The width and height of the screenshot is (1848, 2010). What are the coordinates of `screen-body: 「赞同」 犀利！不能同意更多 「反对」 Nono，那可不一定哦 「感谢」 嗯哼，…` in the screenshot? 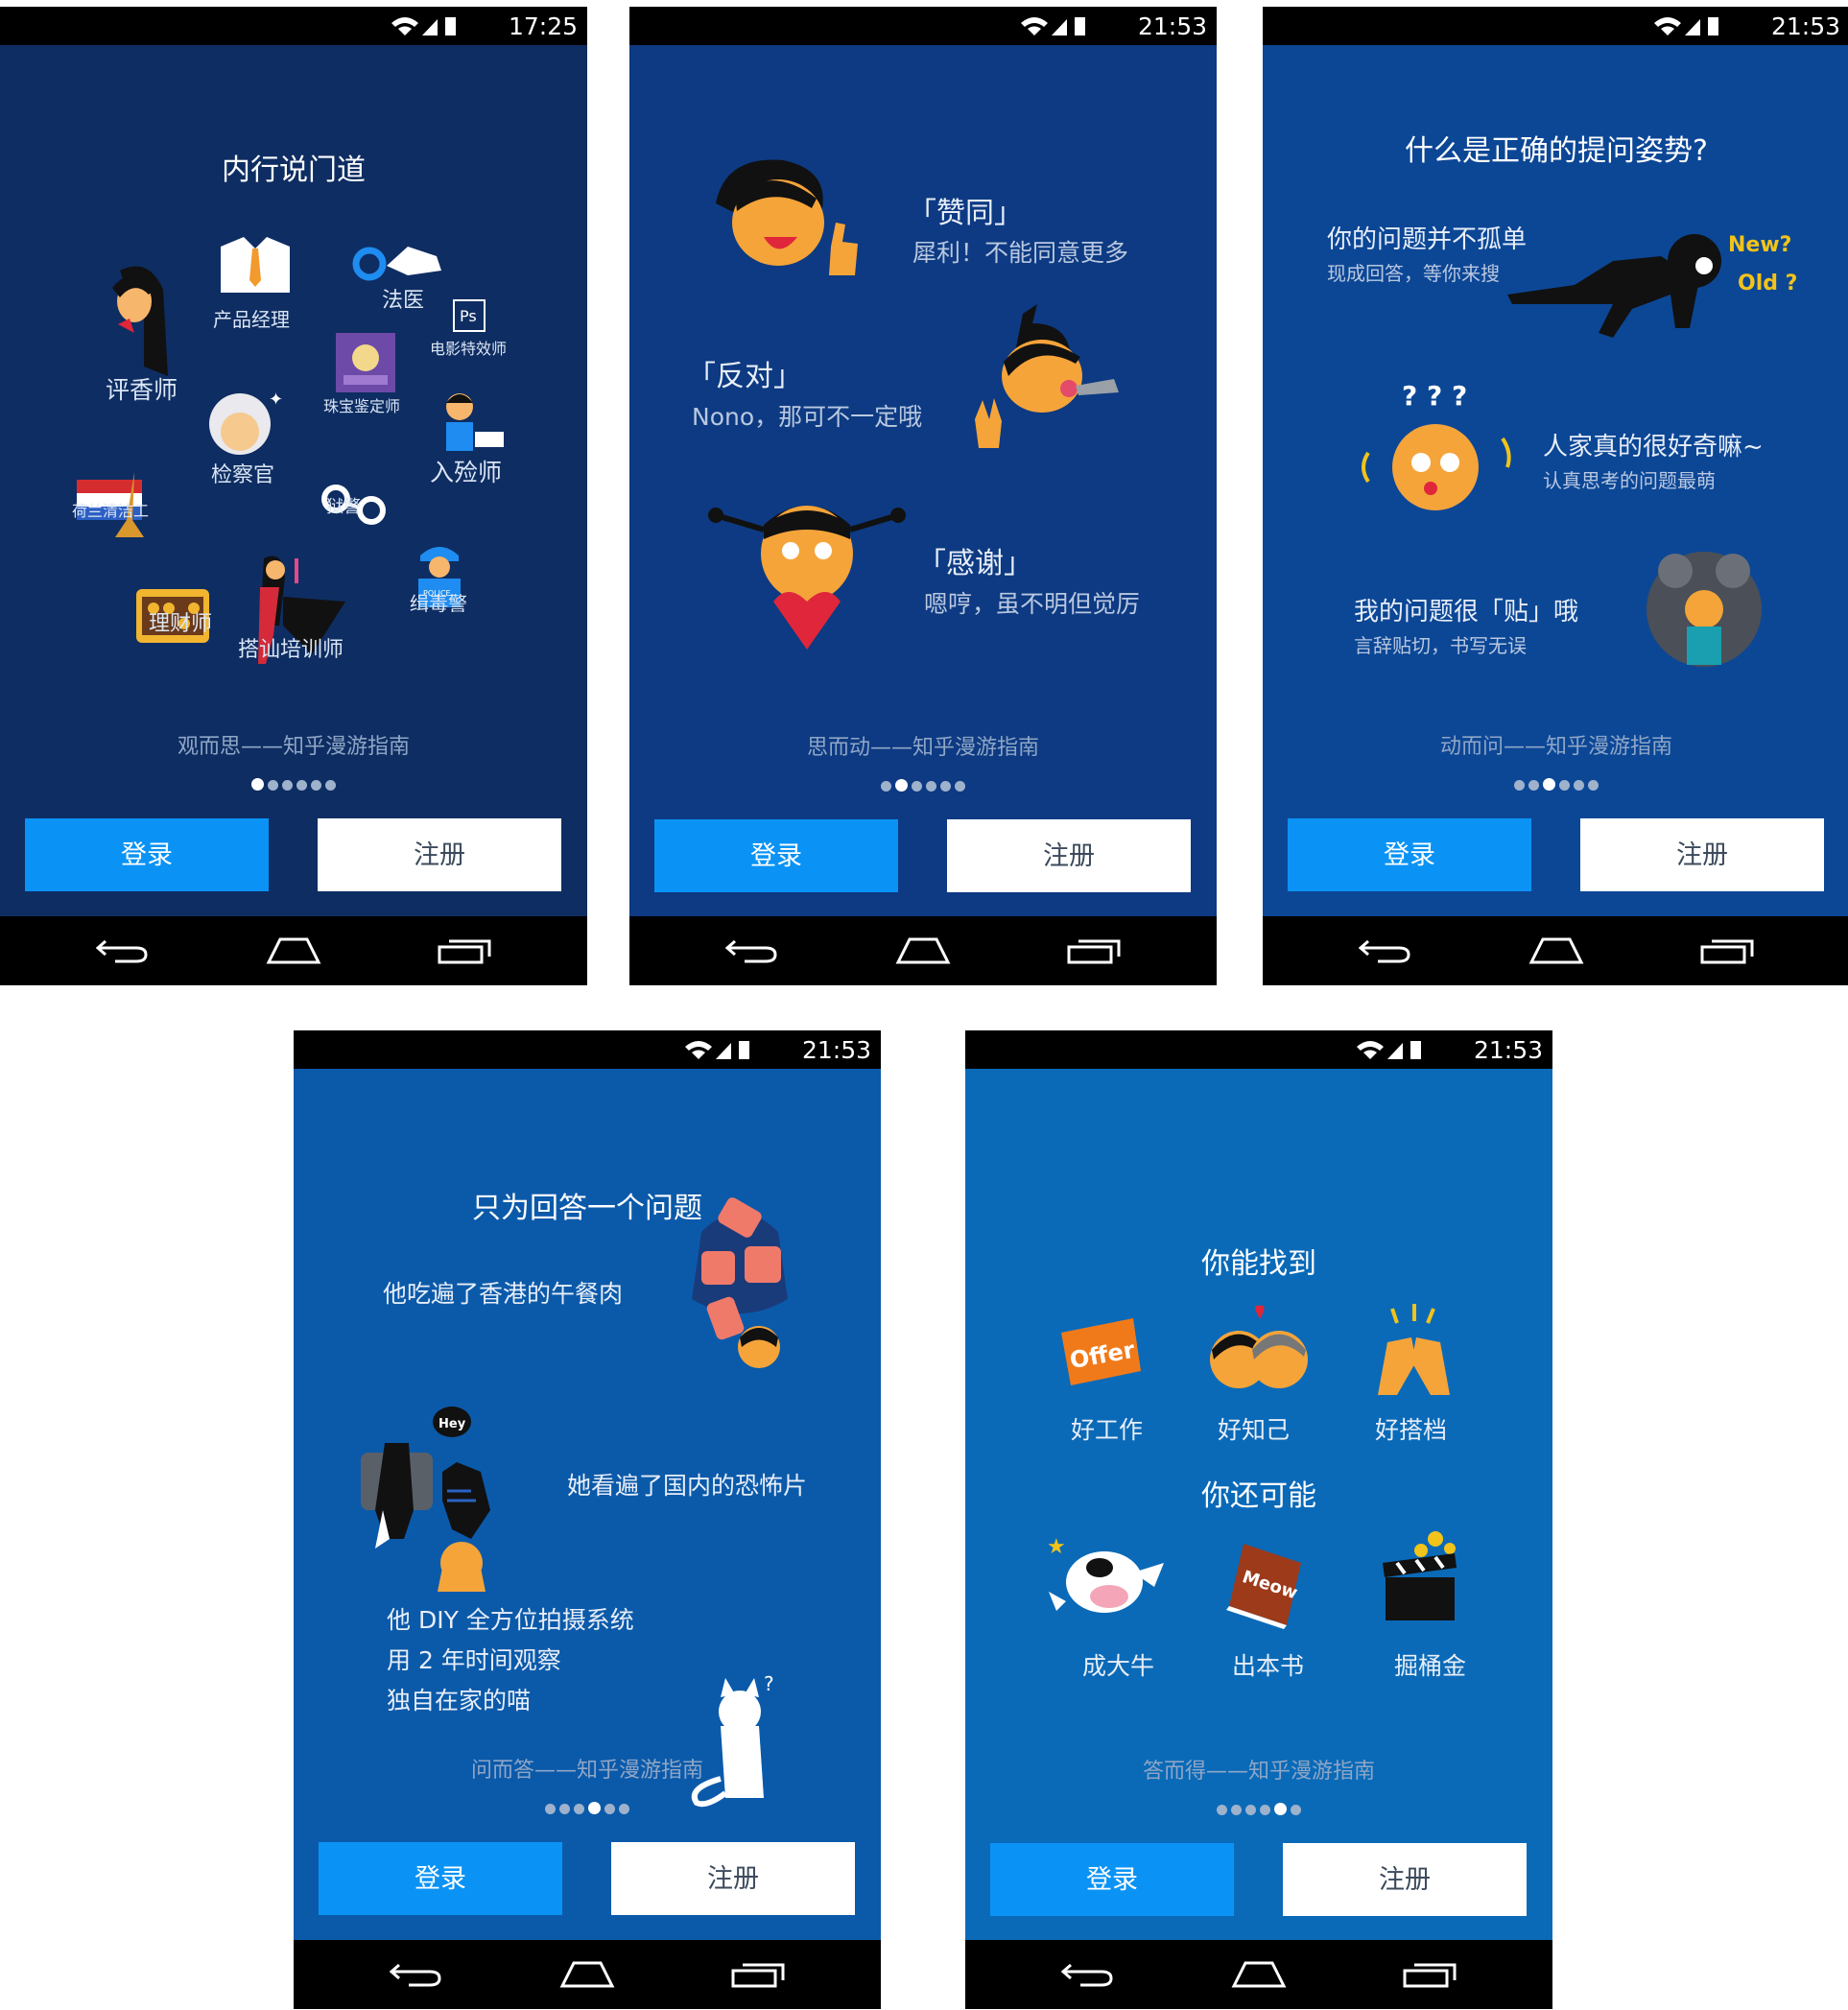 It's located at (923, 481).